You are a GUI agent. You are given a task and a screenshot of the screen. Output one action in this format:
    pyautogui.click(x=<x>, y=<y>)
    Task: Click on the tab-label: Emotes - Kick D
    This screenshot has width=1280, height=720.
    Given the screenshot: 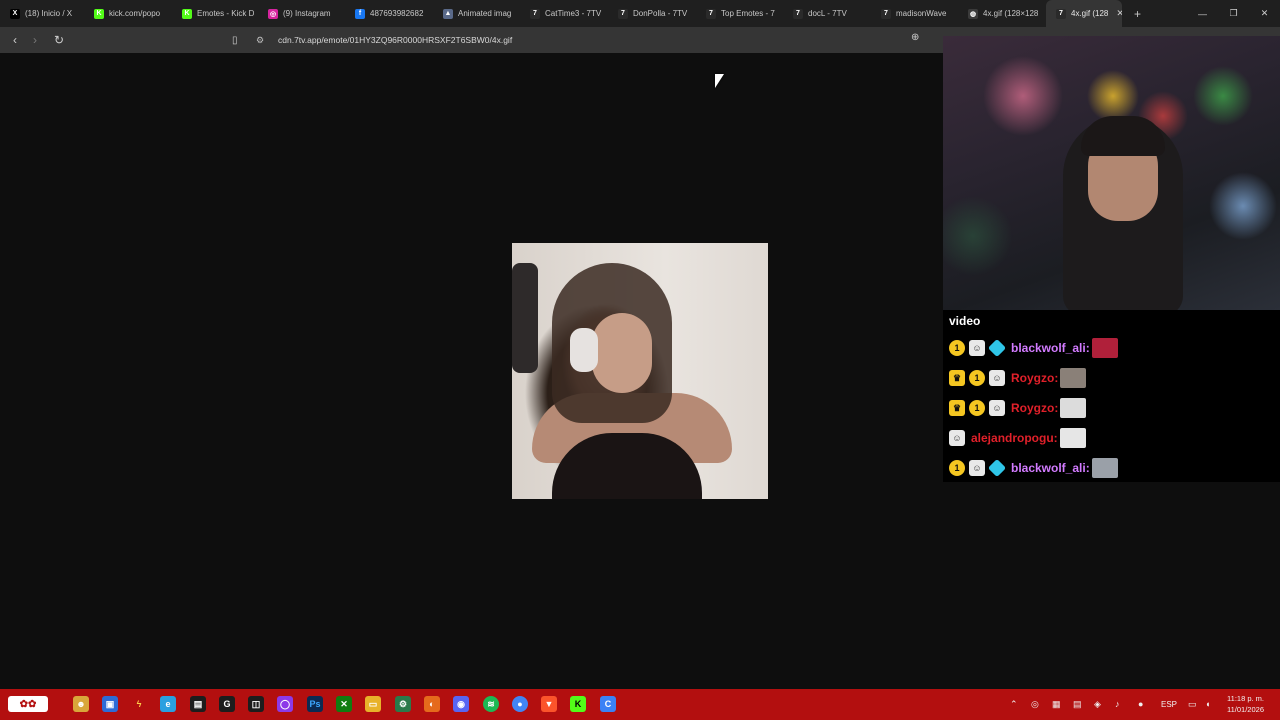 What is the action you would take?
    pyautogui.click(x=226, y=13)
    